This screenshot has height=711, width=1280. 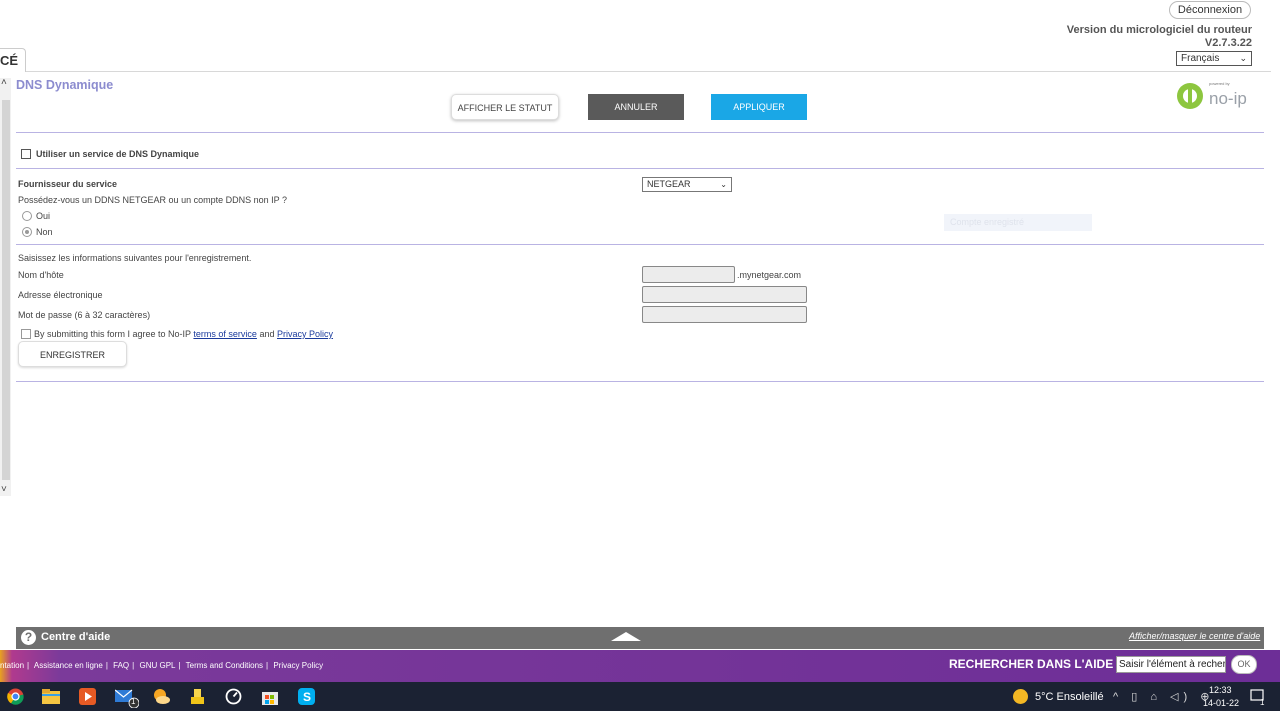 I want to click on chevron-up-icon: ˄, so click(x=4, y=82).